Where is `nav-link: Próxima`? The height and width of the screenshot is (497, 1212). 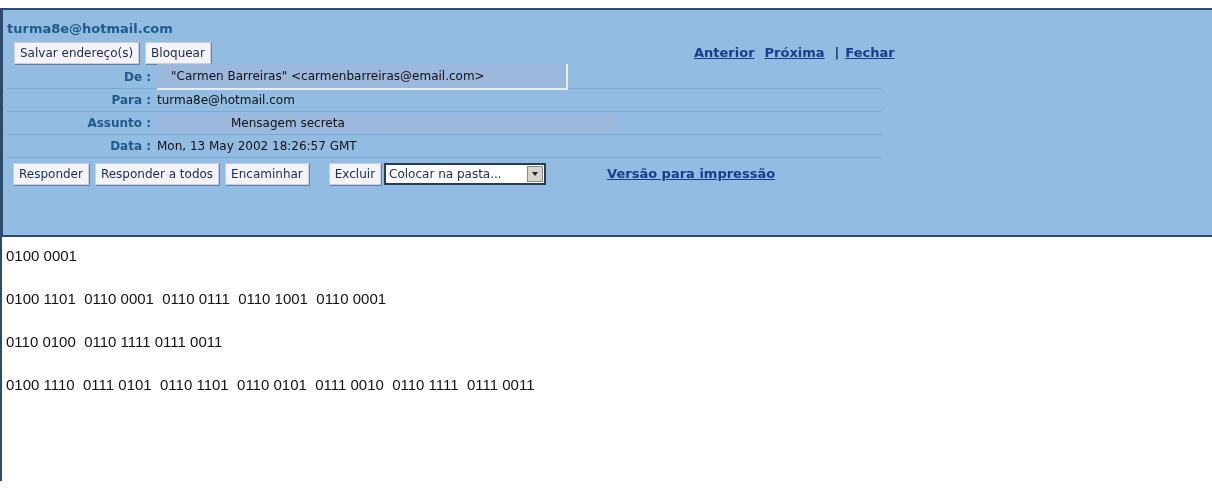
nav-link: Próxima is located at coordinates (794, 53).